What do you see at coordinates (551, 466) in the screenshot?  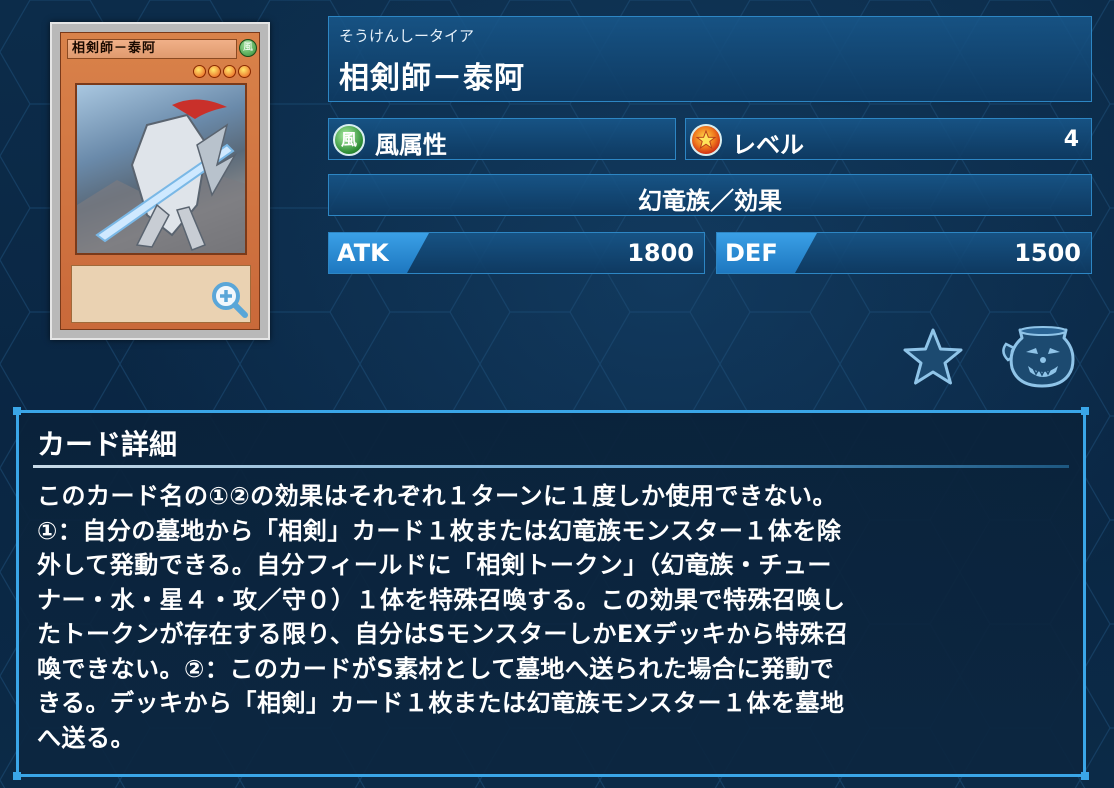 I see `detail-divider` at bounding box center [551, 466].